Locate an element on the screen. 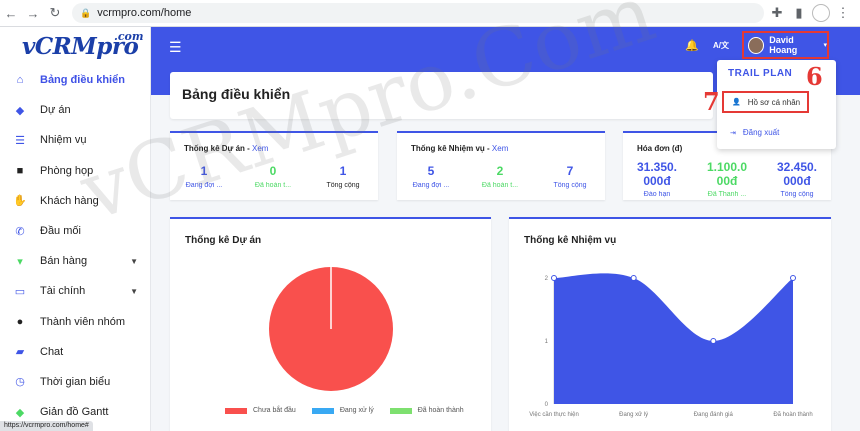 The image size is (860, 431). card-icon: ▭ is located at coordinates (20, 291).